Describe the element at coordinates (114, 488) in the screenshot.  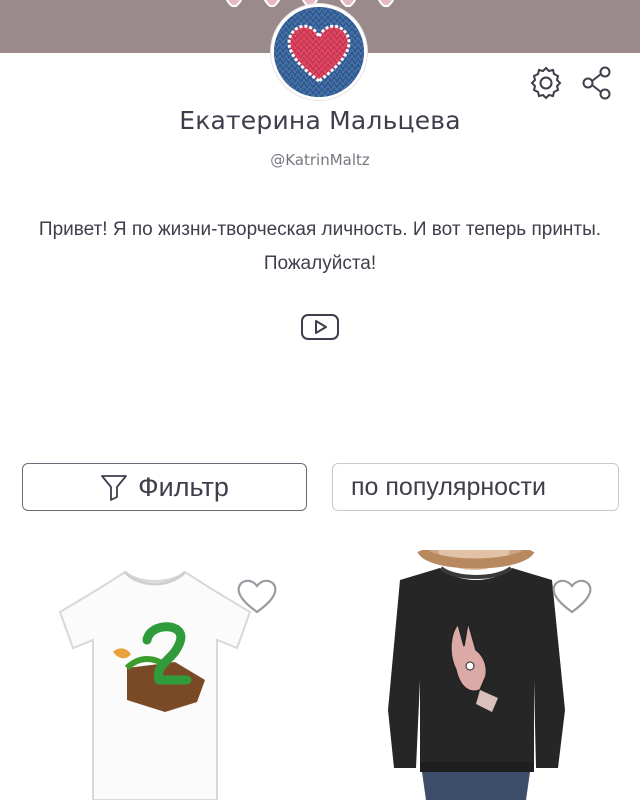
I see `filter-funnel-icon` at that location.